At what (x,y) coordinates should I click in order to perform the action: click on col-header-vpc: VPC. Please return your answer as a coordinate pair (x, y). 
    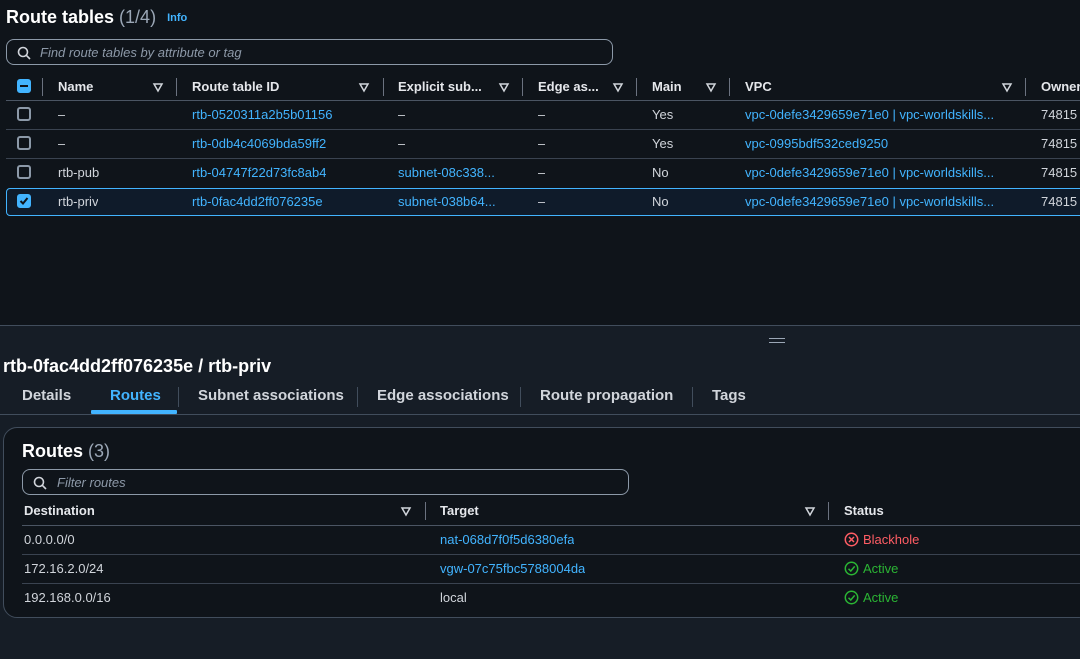
    Looking at the image, I should click on (758, 86).